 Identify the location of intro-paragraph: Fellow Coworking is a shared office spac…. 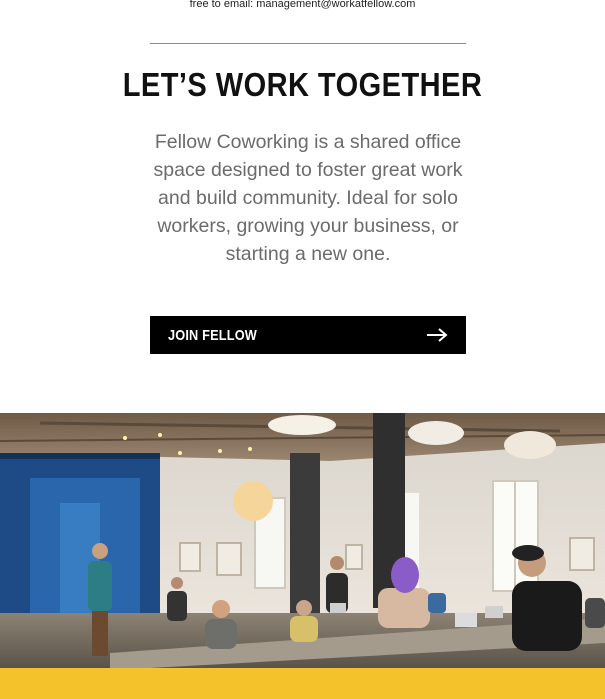
(308, 198).